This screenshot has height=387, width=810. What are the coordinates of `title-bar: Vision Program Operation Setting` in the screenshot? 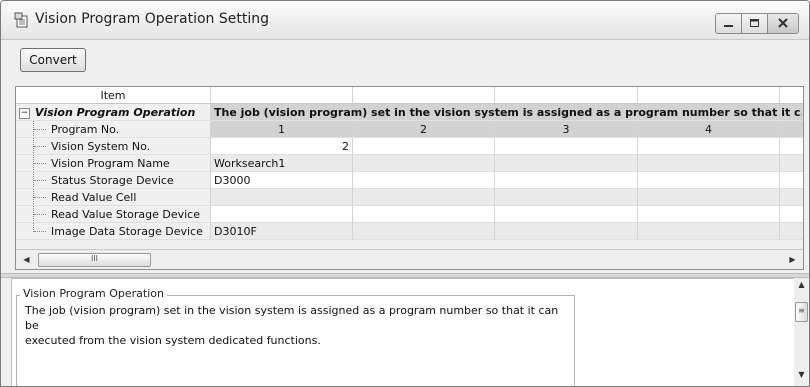 It's located at (405, 20).